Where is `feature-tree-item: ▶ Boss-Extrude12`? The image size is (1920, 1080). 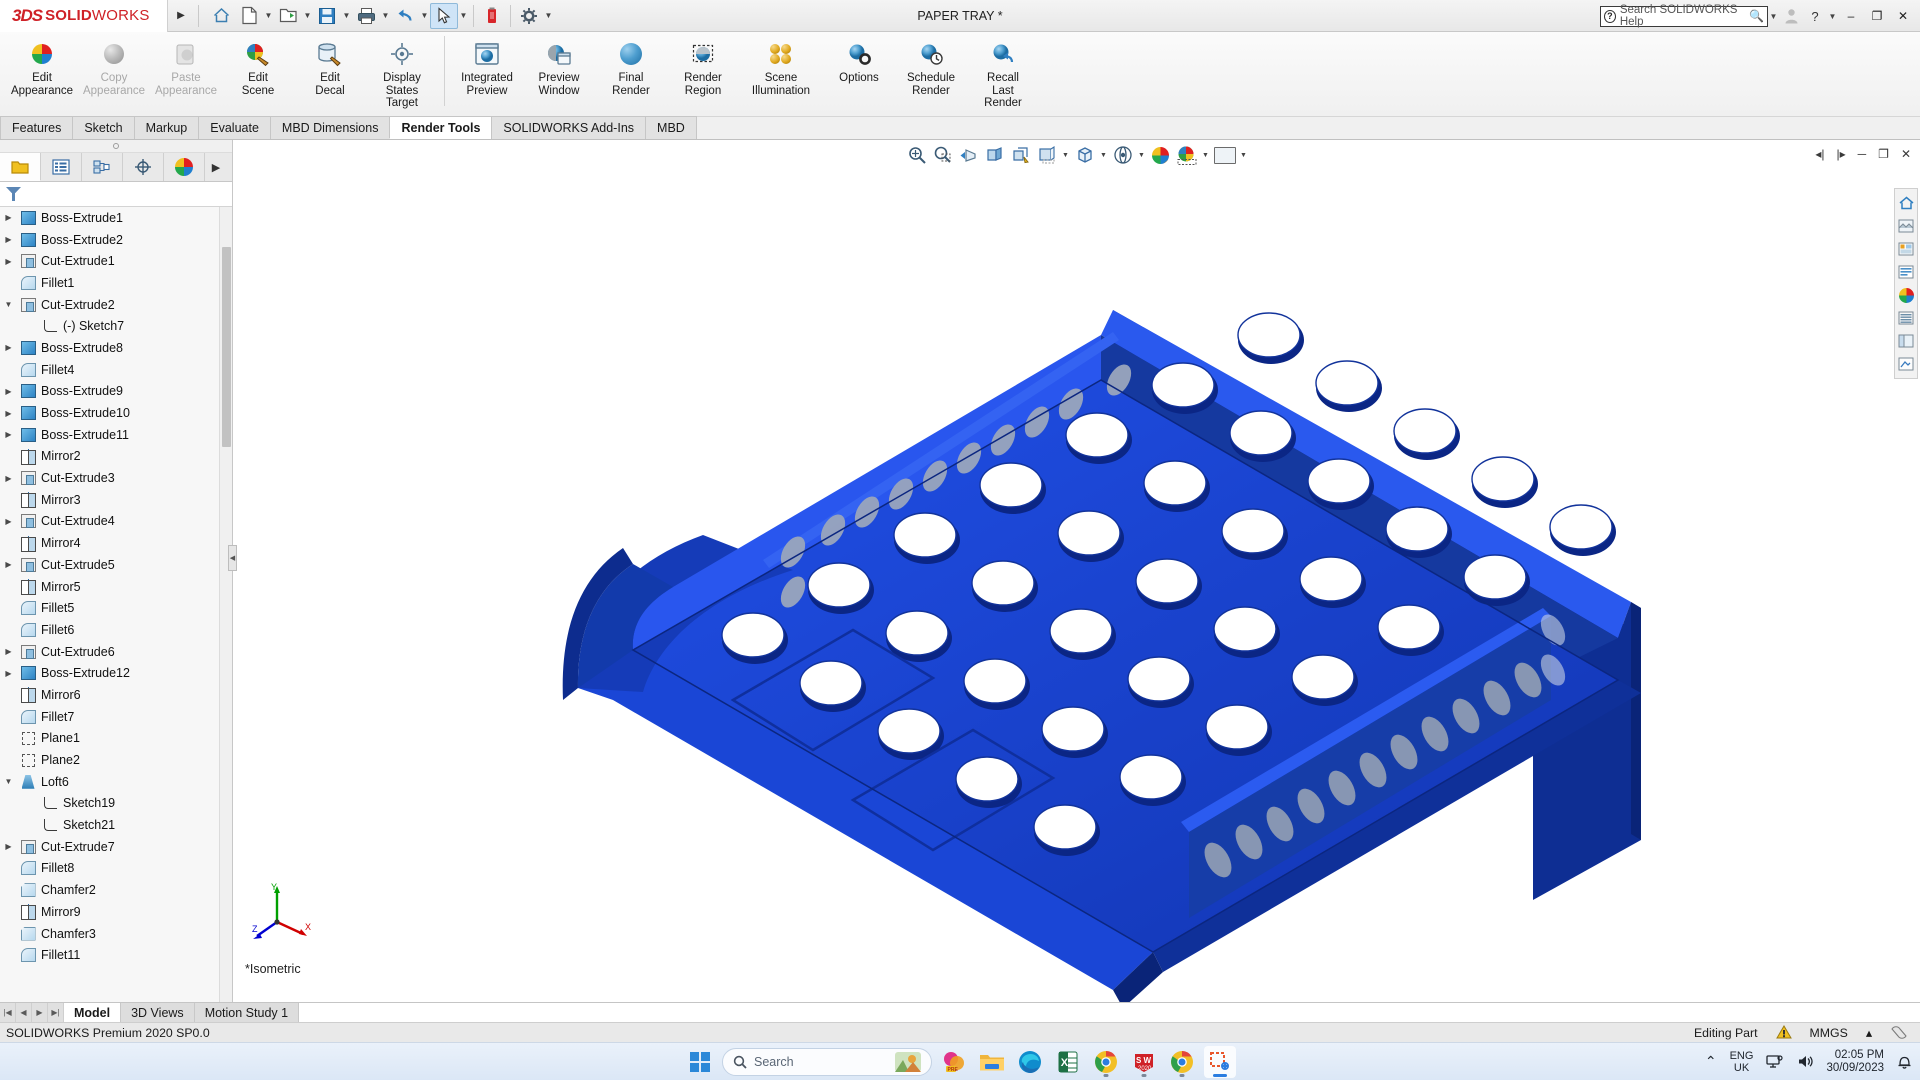
feature-tree-item: ▶ Boss-Extrude12 is located at coordinates (116, 673).